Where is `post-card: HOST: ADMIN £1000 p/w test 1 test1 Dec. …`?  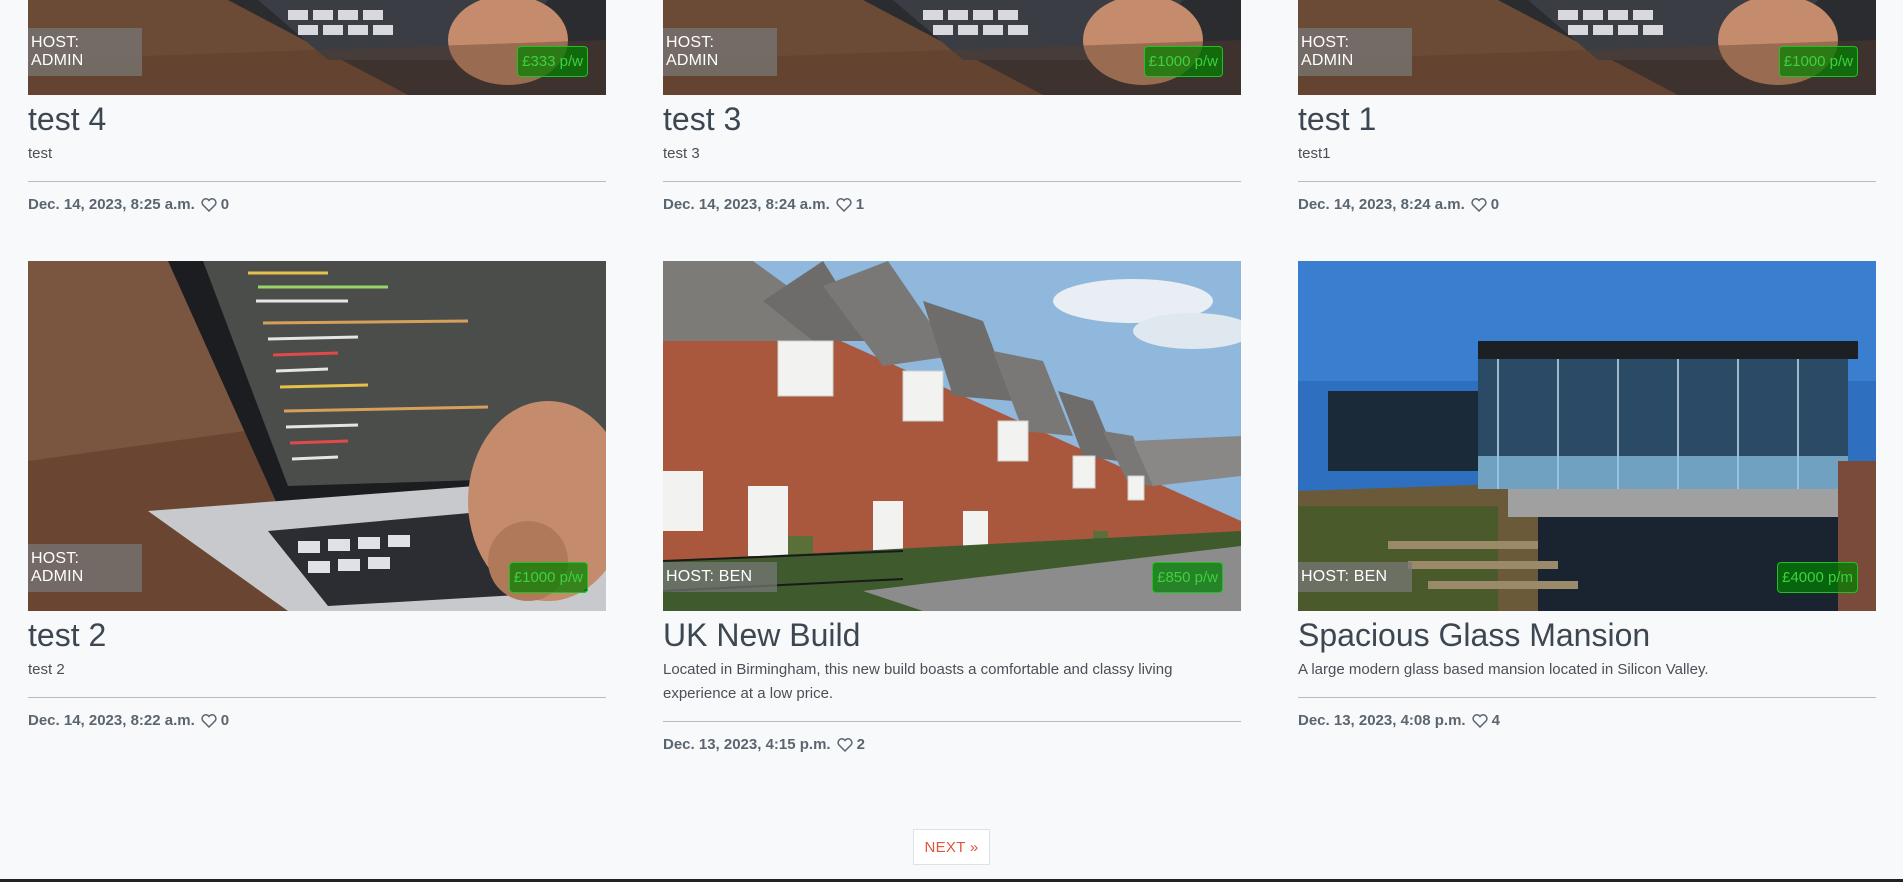 post-card: HOST: ADMIN £1000 p/w test 1 test1 Dec. … is located at coordinates (1587, 106).